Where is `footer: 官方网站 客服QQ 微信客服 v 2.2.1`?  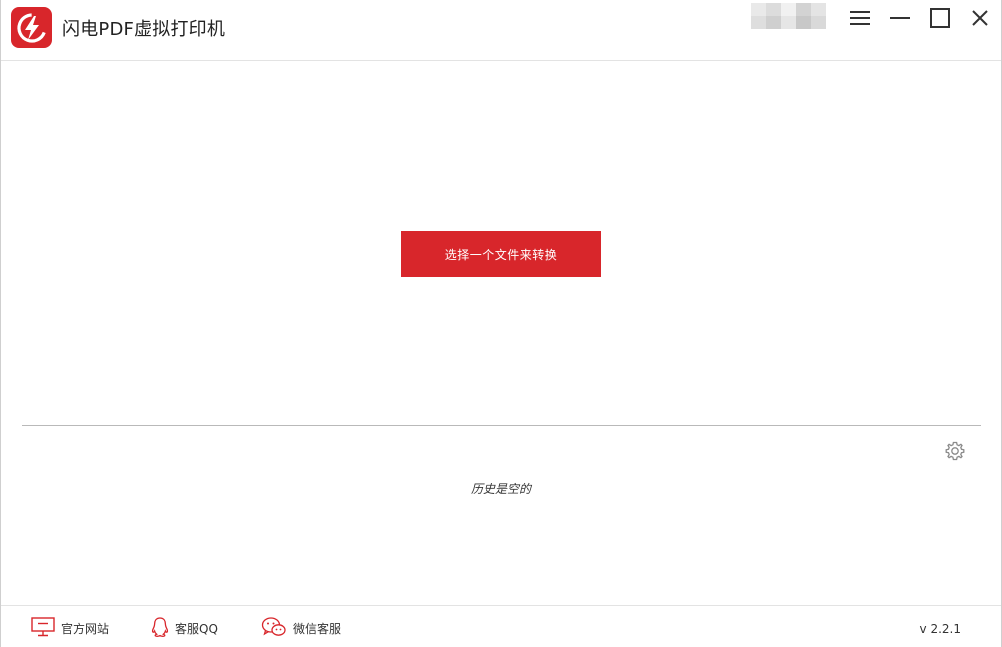
footer: 官方网站 客服QQ 微信客服 v 2.2.1 is located at coordinates (501, 626).